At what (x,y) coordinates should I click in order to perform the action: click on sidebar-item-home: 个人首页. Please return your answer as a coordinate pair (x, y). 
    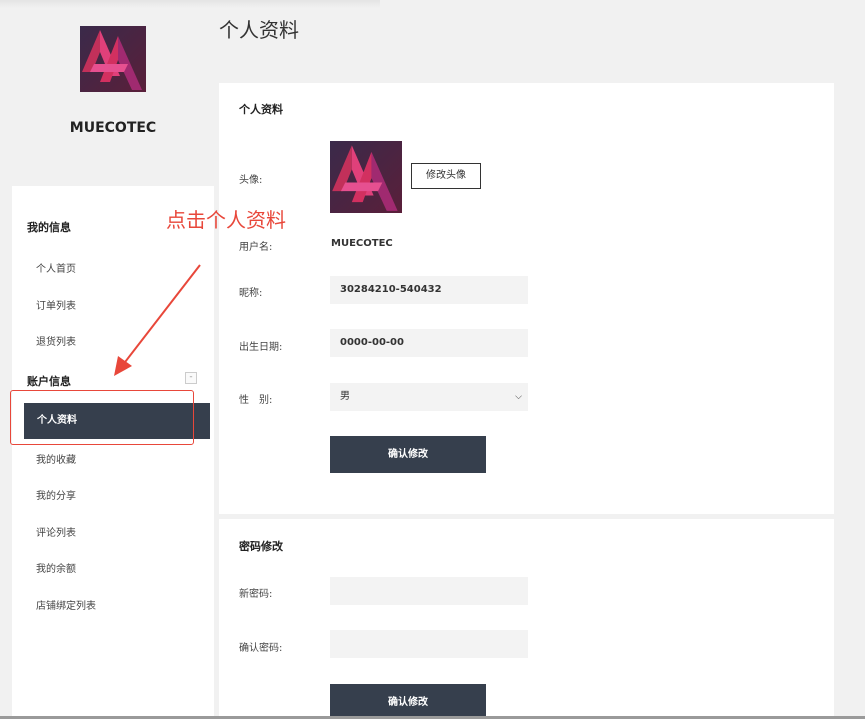
    Looking at the image, I should click on (56, 267).